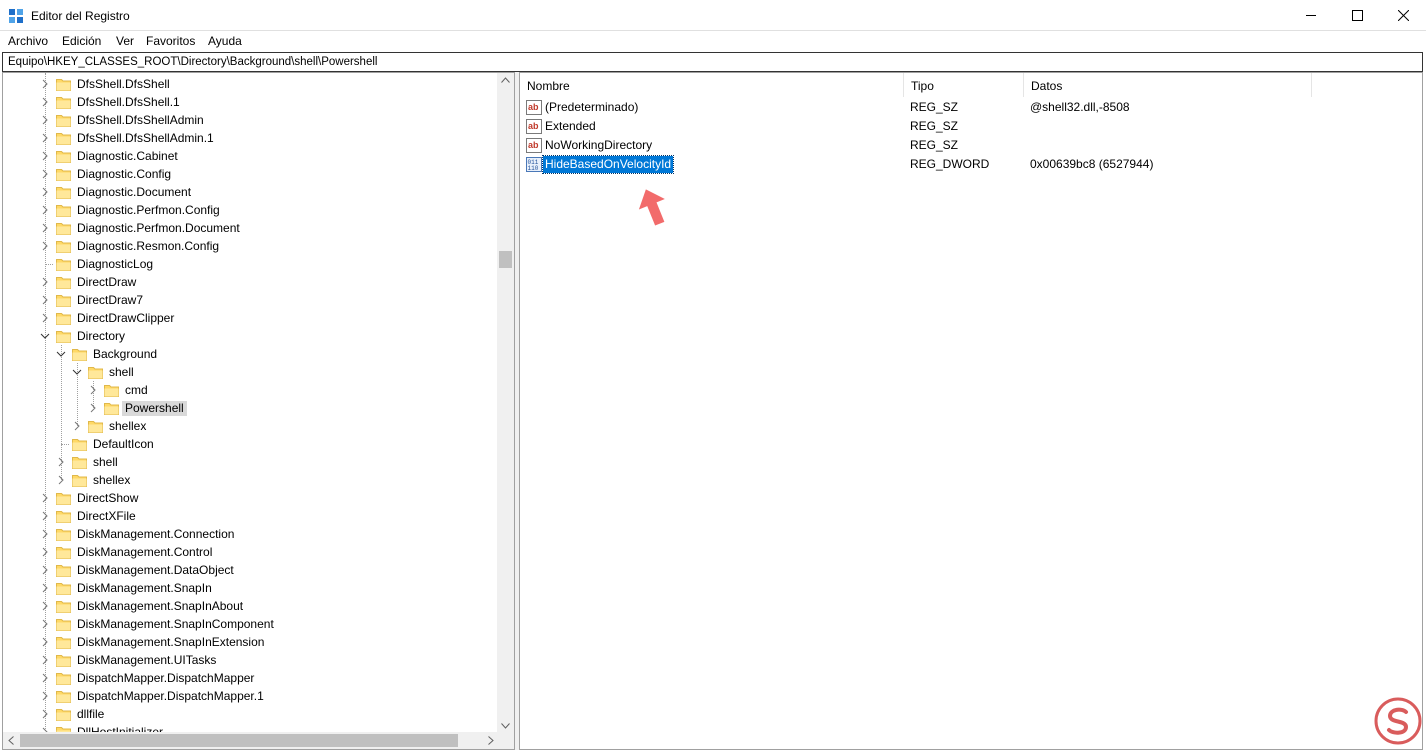  Describe the element at coordinates (154, 408) in the screenshot. I see `tree-node-label: Powershell` at that location.